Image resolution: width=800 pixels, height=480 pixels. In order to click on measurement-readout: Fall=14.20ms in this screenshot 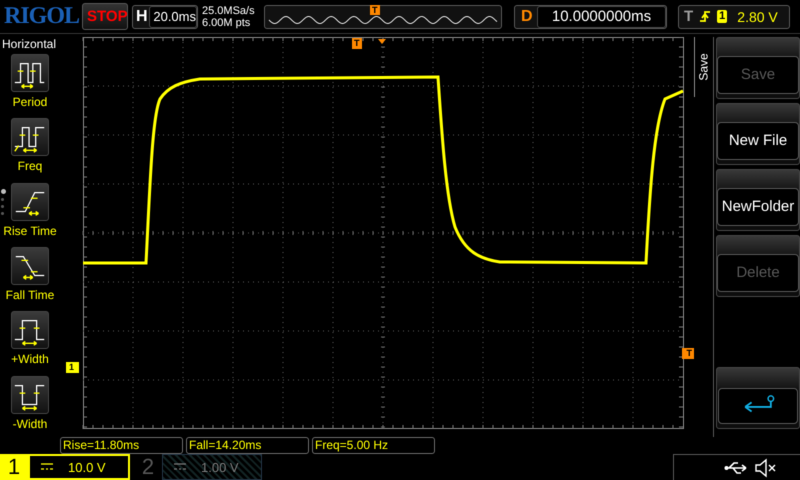, I will do `click(247, 445)`.